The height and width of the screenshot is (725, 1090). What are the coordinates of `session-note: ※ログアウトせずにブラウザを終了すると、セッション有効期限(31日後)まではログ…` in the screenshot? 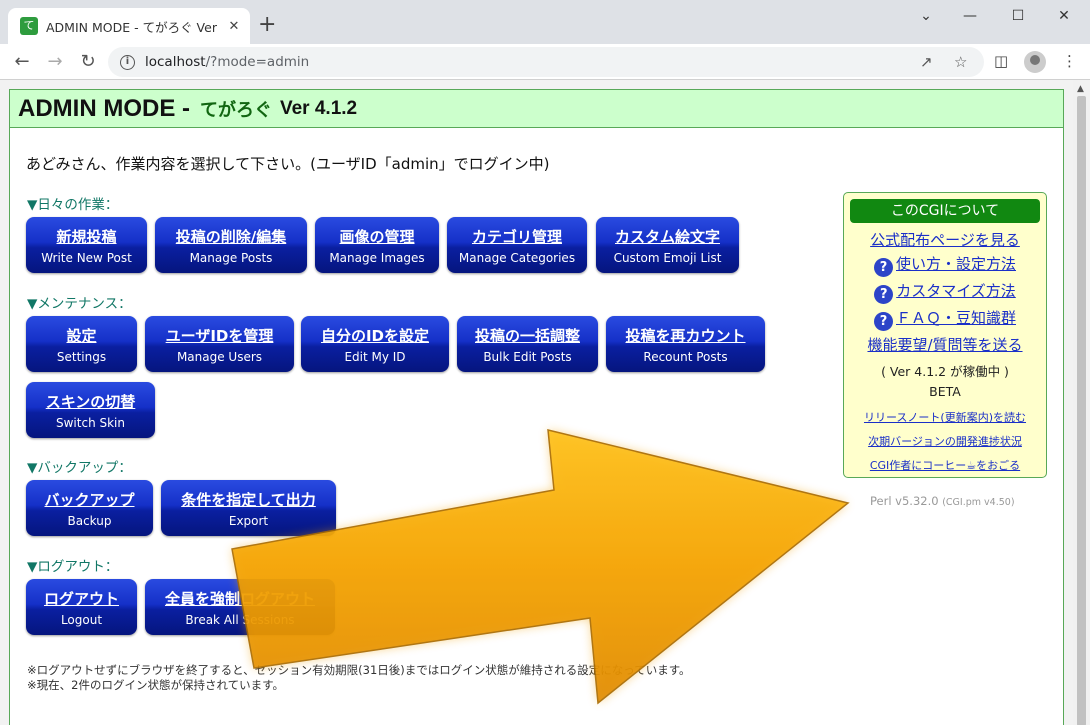 It's located at (359, 670).